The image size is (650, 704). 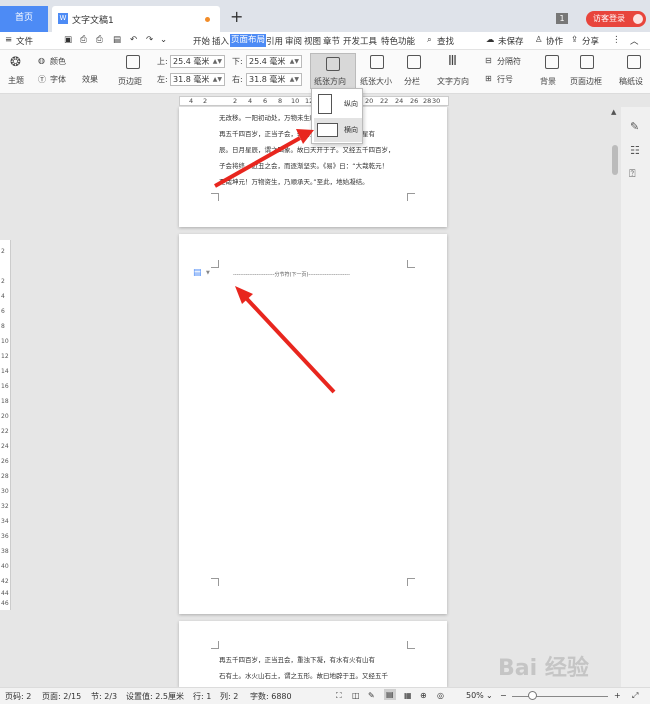 I want to click on vertical-scrollbar, so click(x=615, y=160).